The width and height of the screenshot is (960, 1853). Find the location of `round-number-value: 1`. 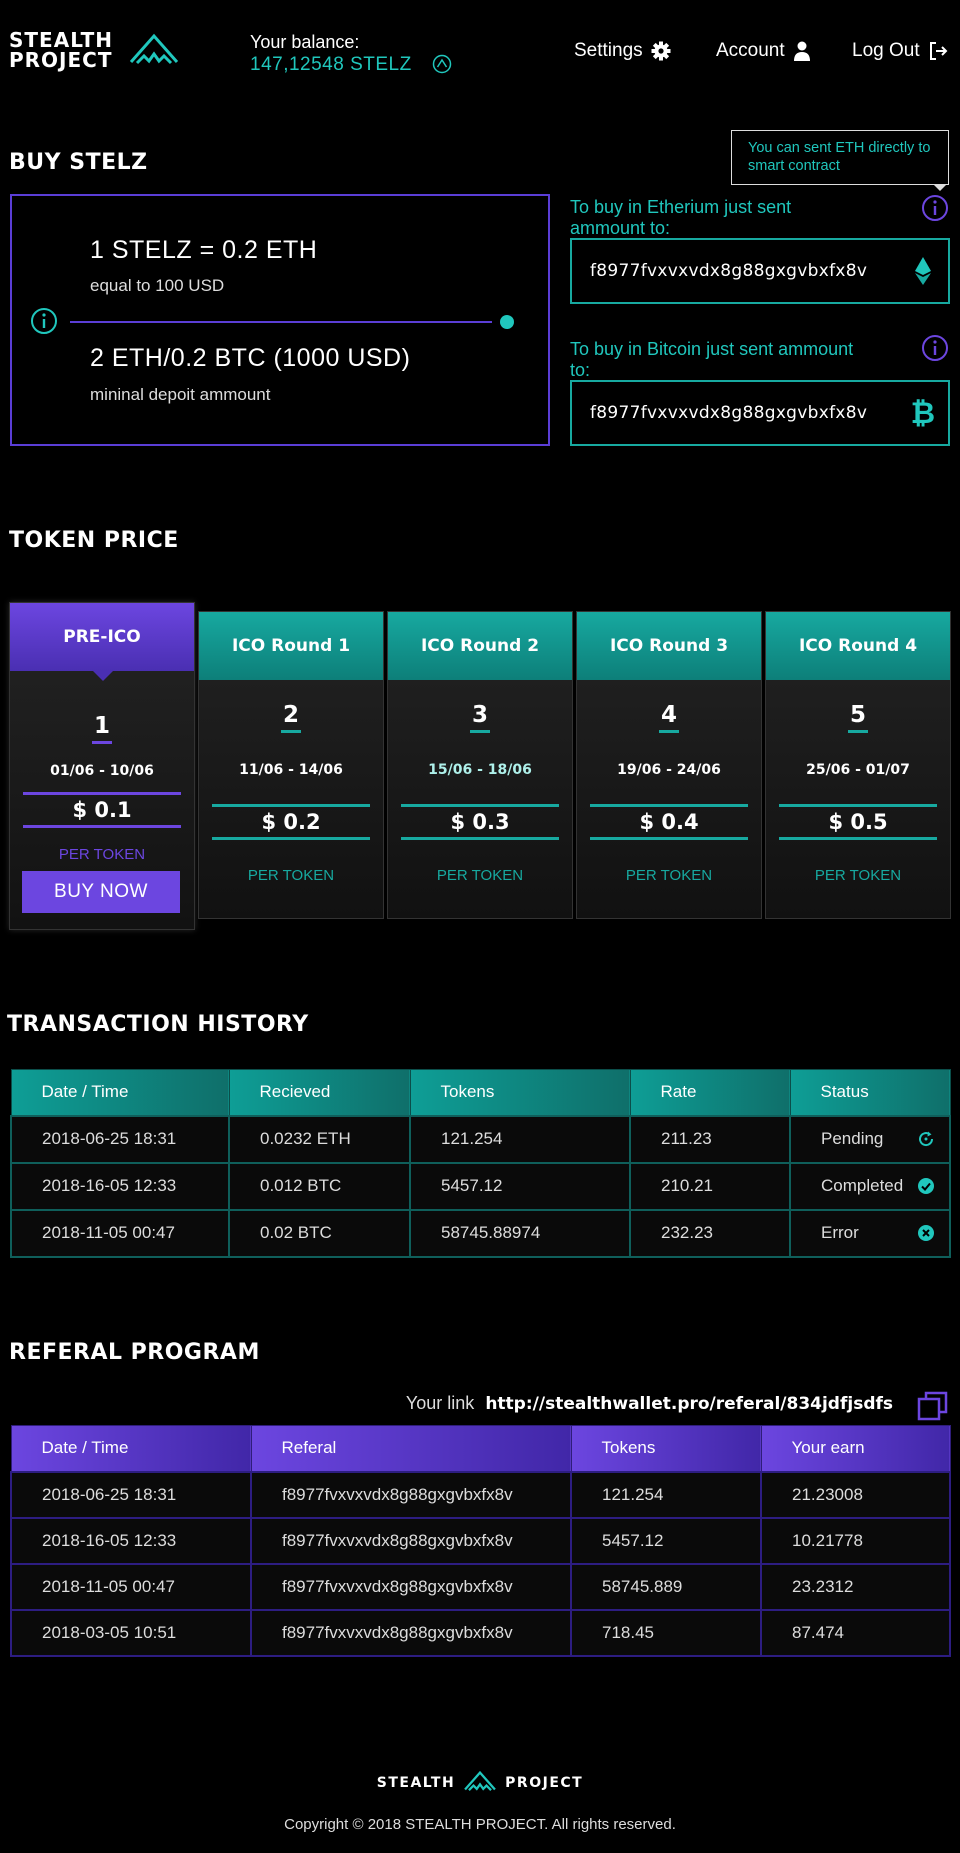

round-number-value: 1 is located at coordinates (101, 728).